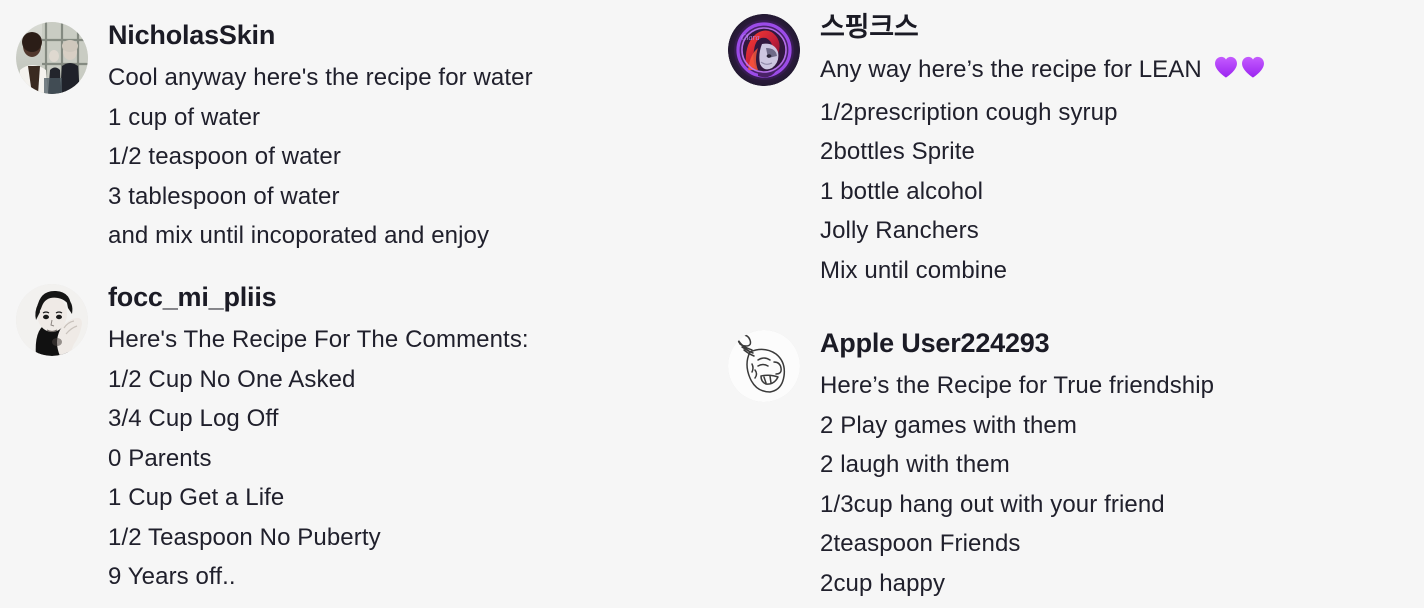  Describe the element at coordinates (244, 537) in the screenshot. I see `comment-line: 1/2 Teaspoon No Puberty` at that location.